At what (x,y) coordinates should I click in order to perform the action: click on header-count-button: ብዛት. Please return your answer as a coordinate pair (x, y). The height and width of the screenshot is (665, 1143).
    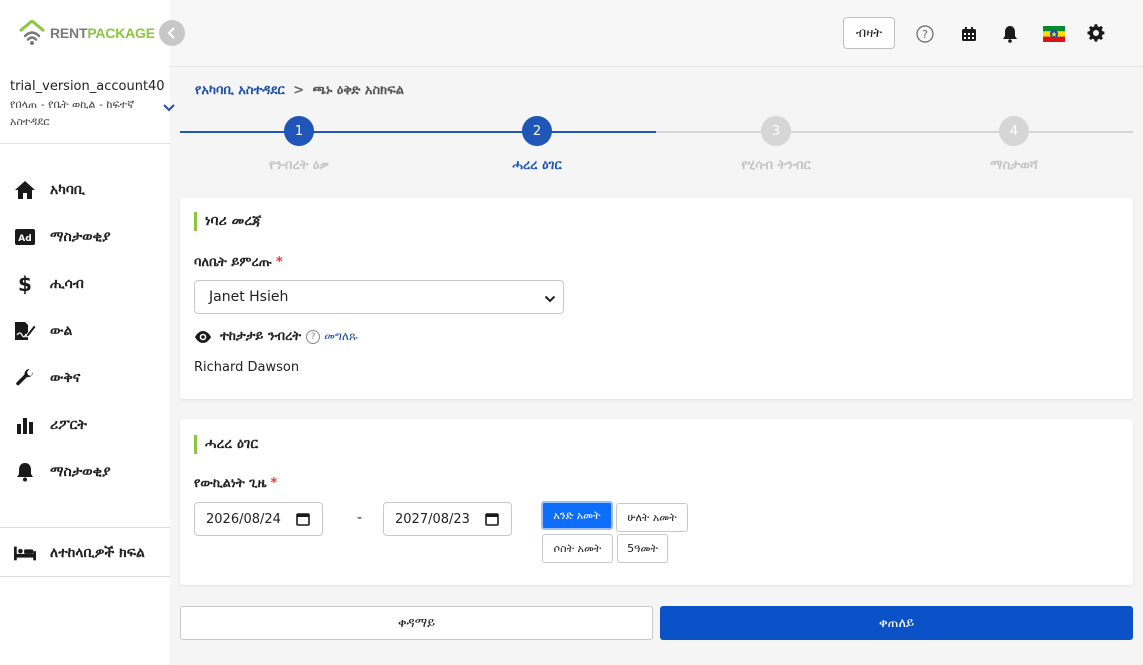
    Looking at the image, I should click on (869, 33).